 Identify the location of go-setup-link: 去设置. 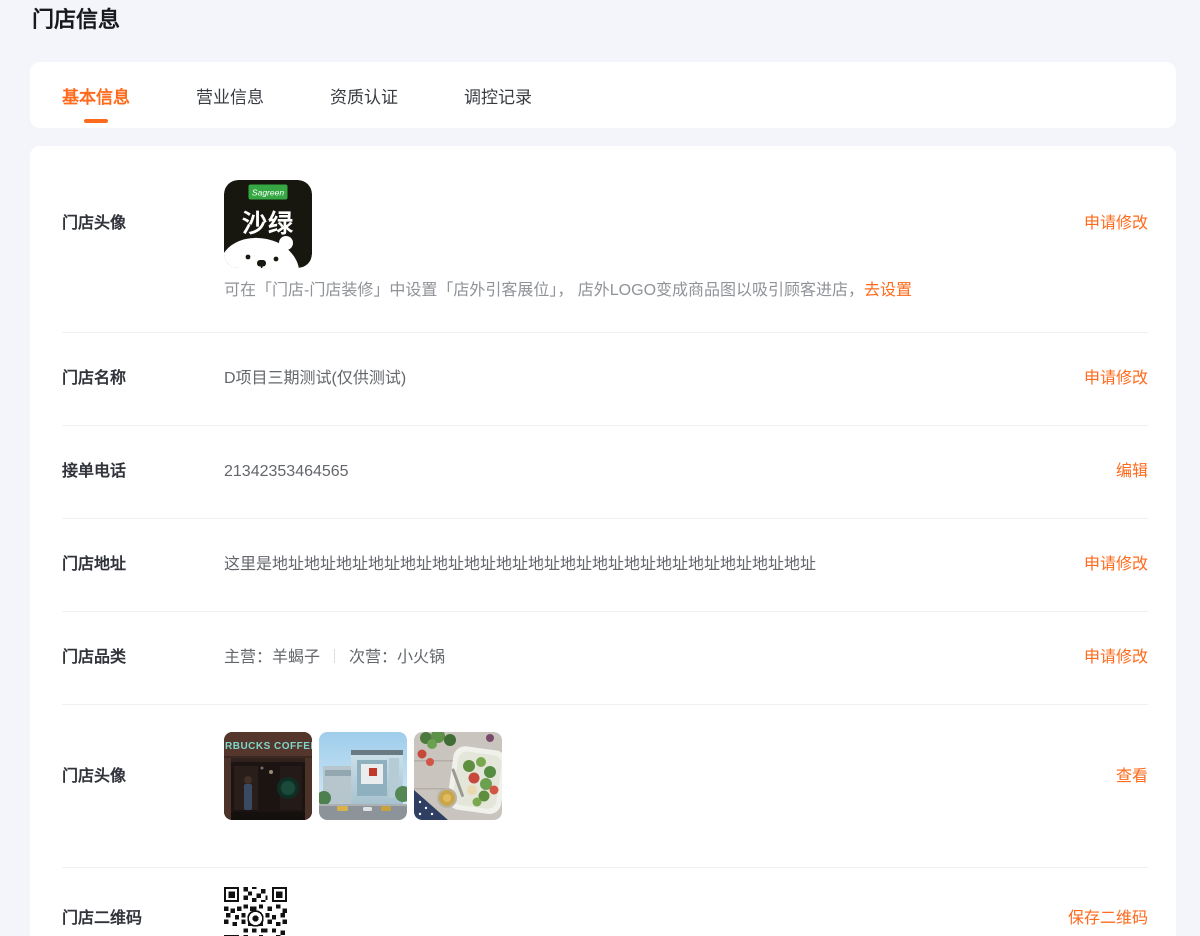
(888, 290).